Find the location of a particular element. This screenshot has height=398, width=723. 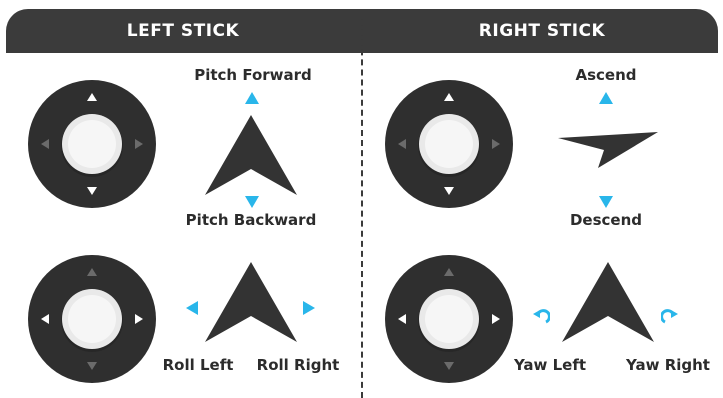

label-pitch-backward: Pitch Backward is located at coordinates (251, 220).